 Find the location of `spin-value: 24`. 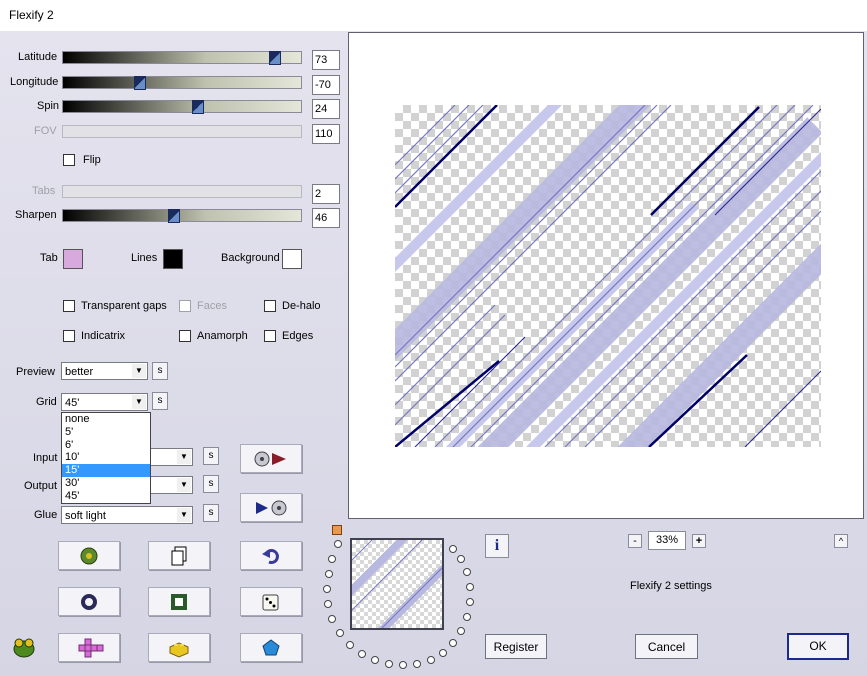

spin-value: 24 is located at coordinates (326, 109).